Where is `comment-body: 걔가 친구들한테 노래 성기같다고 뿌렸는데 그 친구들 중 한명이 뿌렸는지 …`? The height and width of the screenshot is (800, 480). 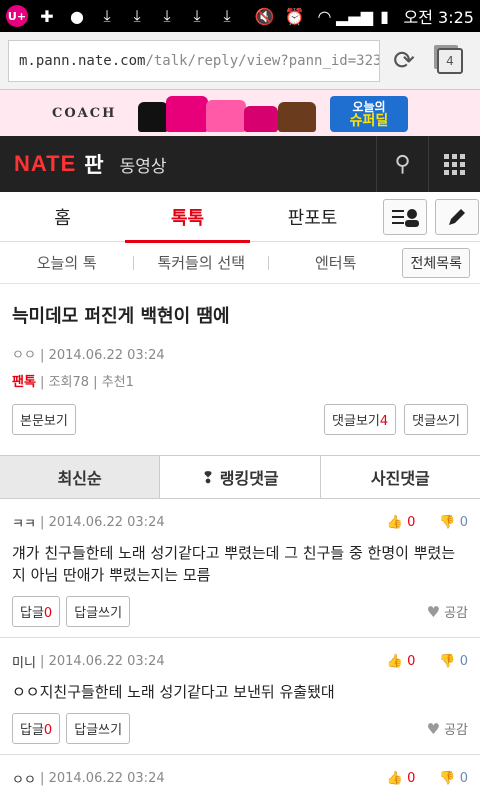
comment-body: 걔가 친구들한테 노래 성기같다고 뿌렸는데 그 친구들 중 한명이 뿌렸는지 … is located at coordinates (234, 564).